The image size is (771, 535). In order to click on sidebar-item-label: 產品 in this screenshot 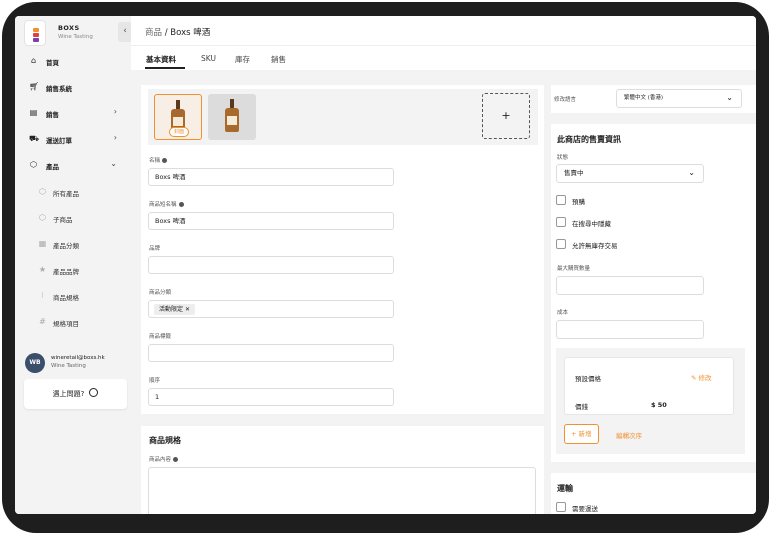, I will do `click(52, 167)`.